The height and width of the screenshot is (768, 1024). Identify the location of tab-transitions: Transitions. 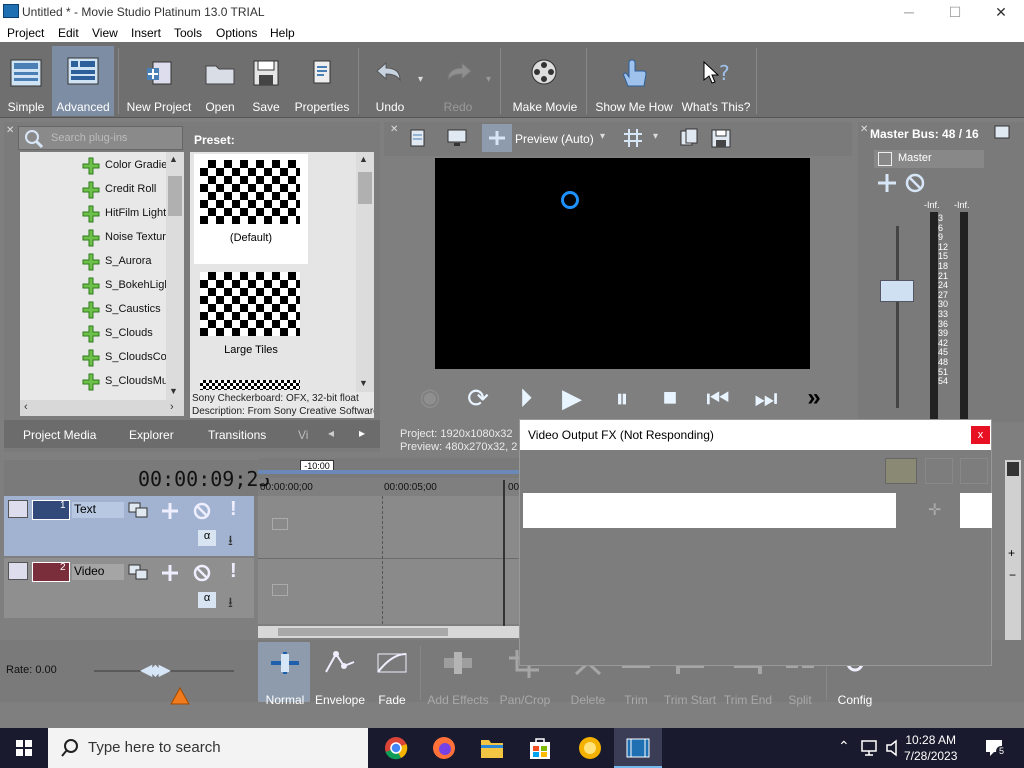
(237, 435).